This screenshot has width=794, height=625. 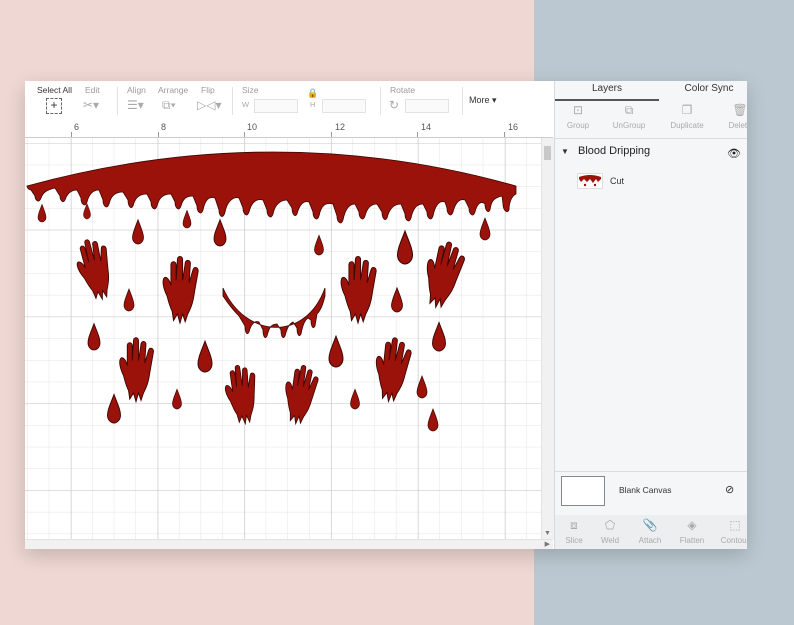 I want to click on ruler-tick: 10, so click(x=252, y=127).